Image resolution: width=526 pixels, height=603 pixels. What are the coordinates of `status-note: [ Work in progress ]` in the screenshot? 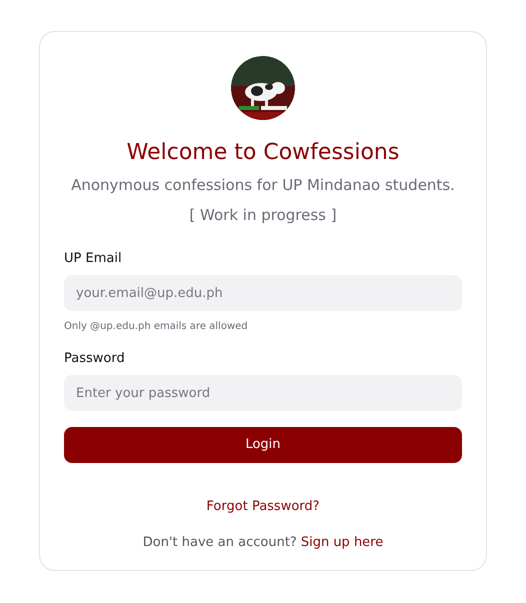 It's located at (263, 215).